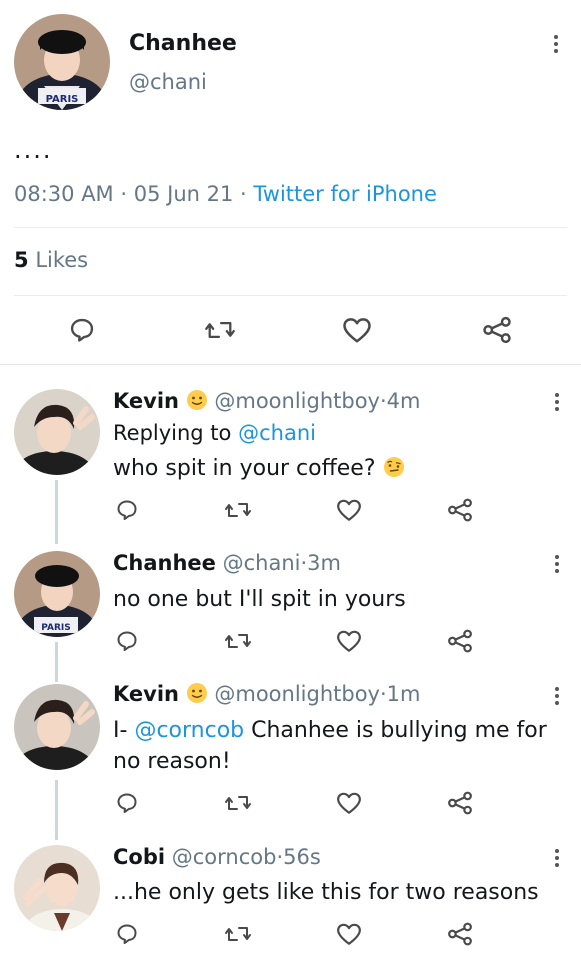 This screenshot has width=581, height=960. I want to click on reply-time: 56s, so click(302, 857).